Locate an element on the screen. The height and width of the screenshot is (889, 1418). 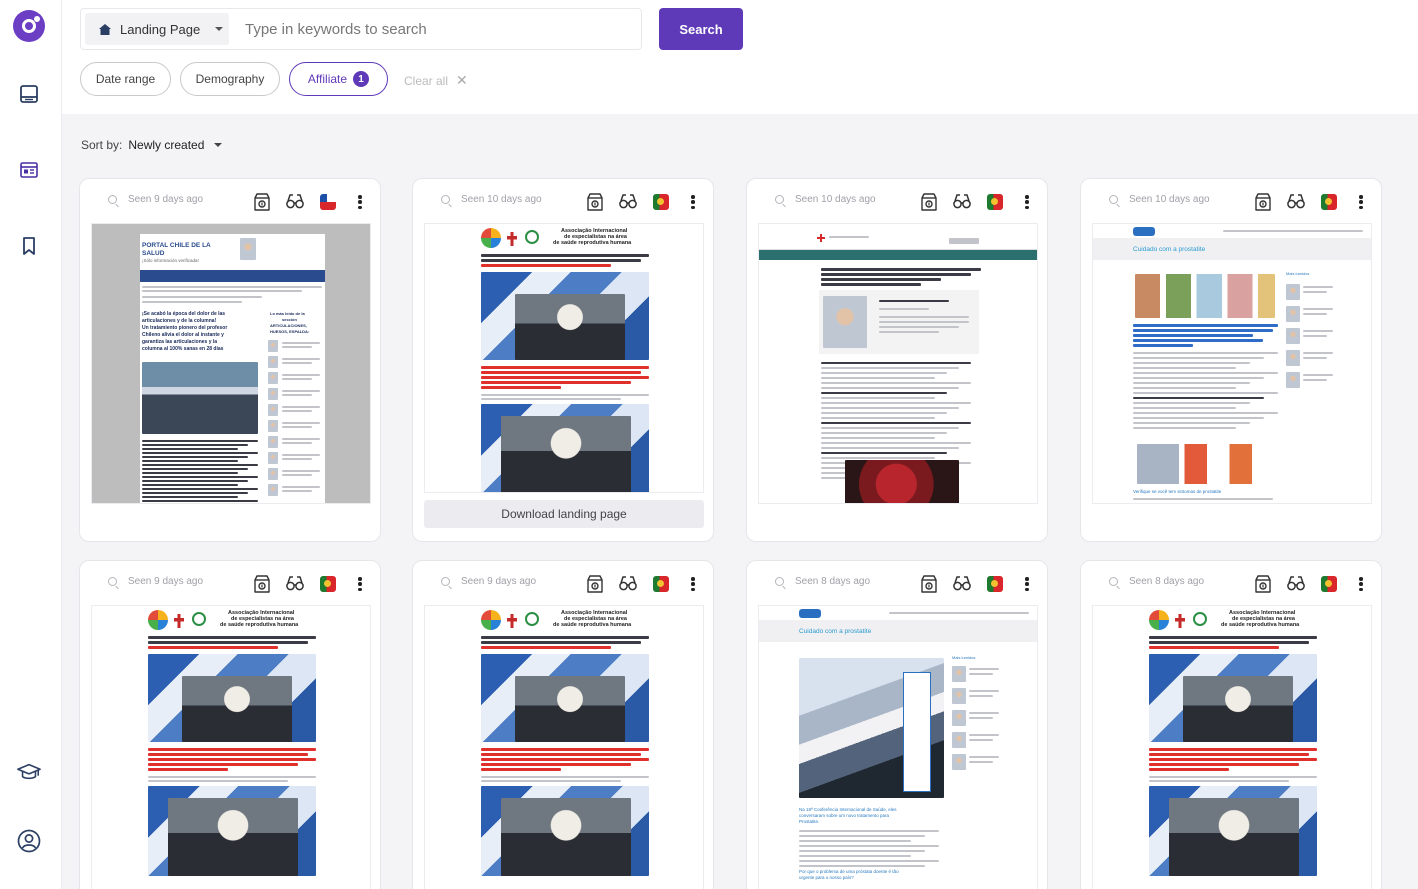
thumb-side: Lo más leído de la is located at coordinates (287, 313).